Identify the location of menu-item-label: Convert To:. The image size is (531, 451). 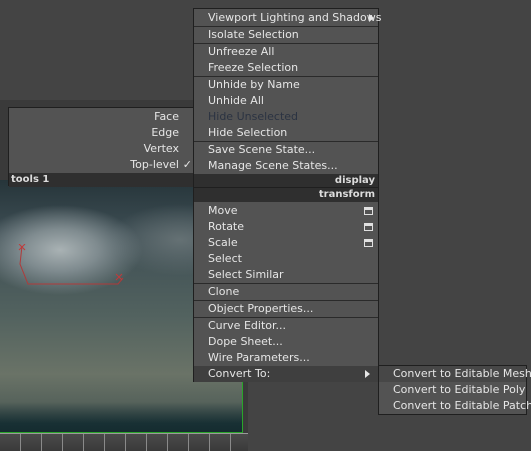
(239, 373).